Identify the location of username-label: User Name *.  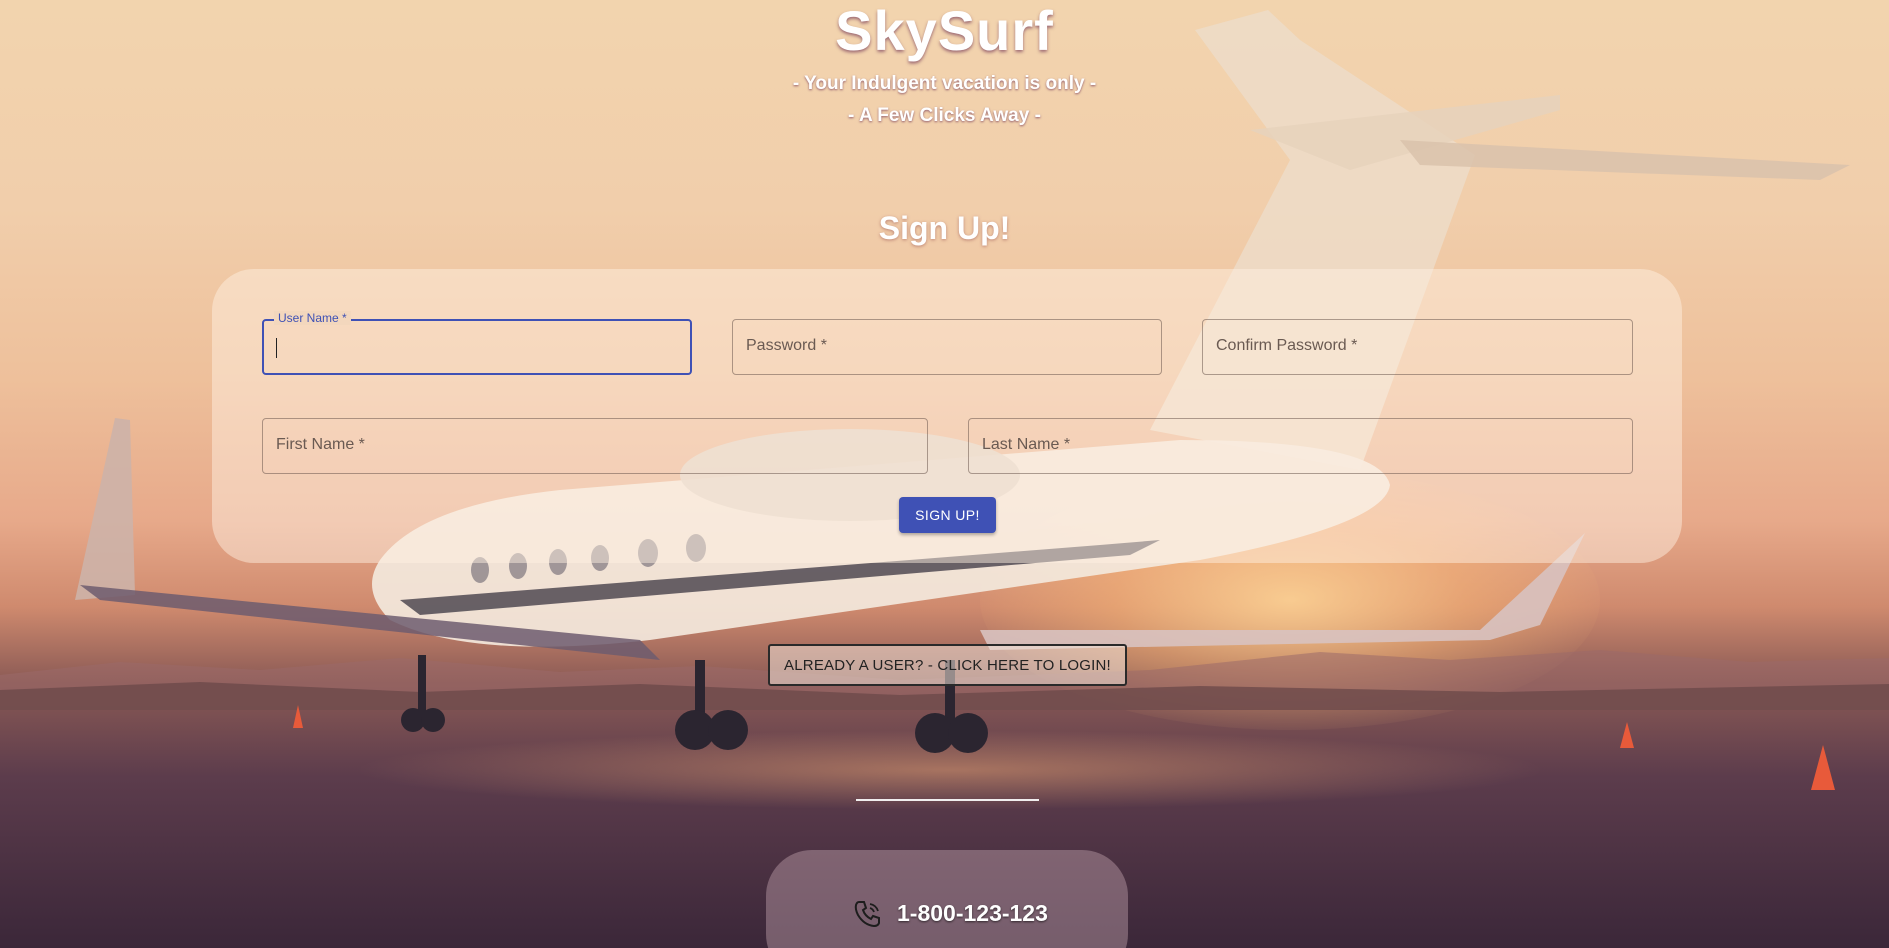
(312, 318).